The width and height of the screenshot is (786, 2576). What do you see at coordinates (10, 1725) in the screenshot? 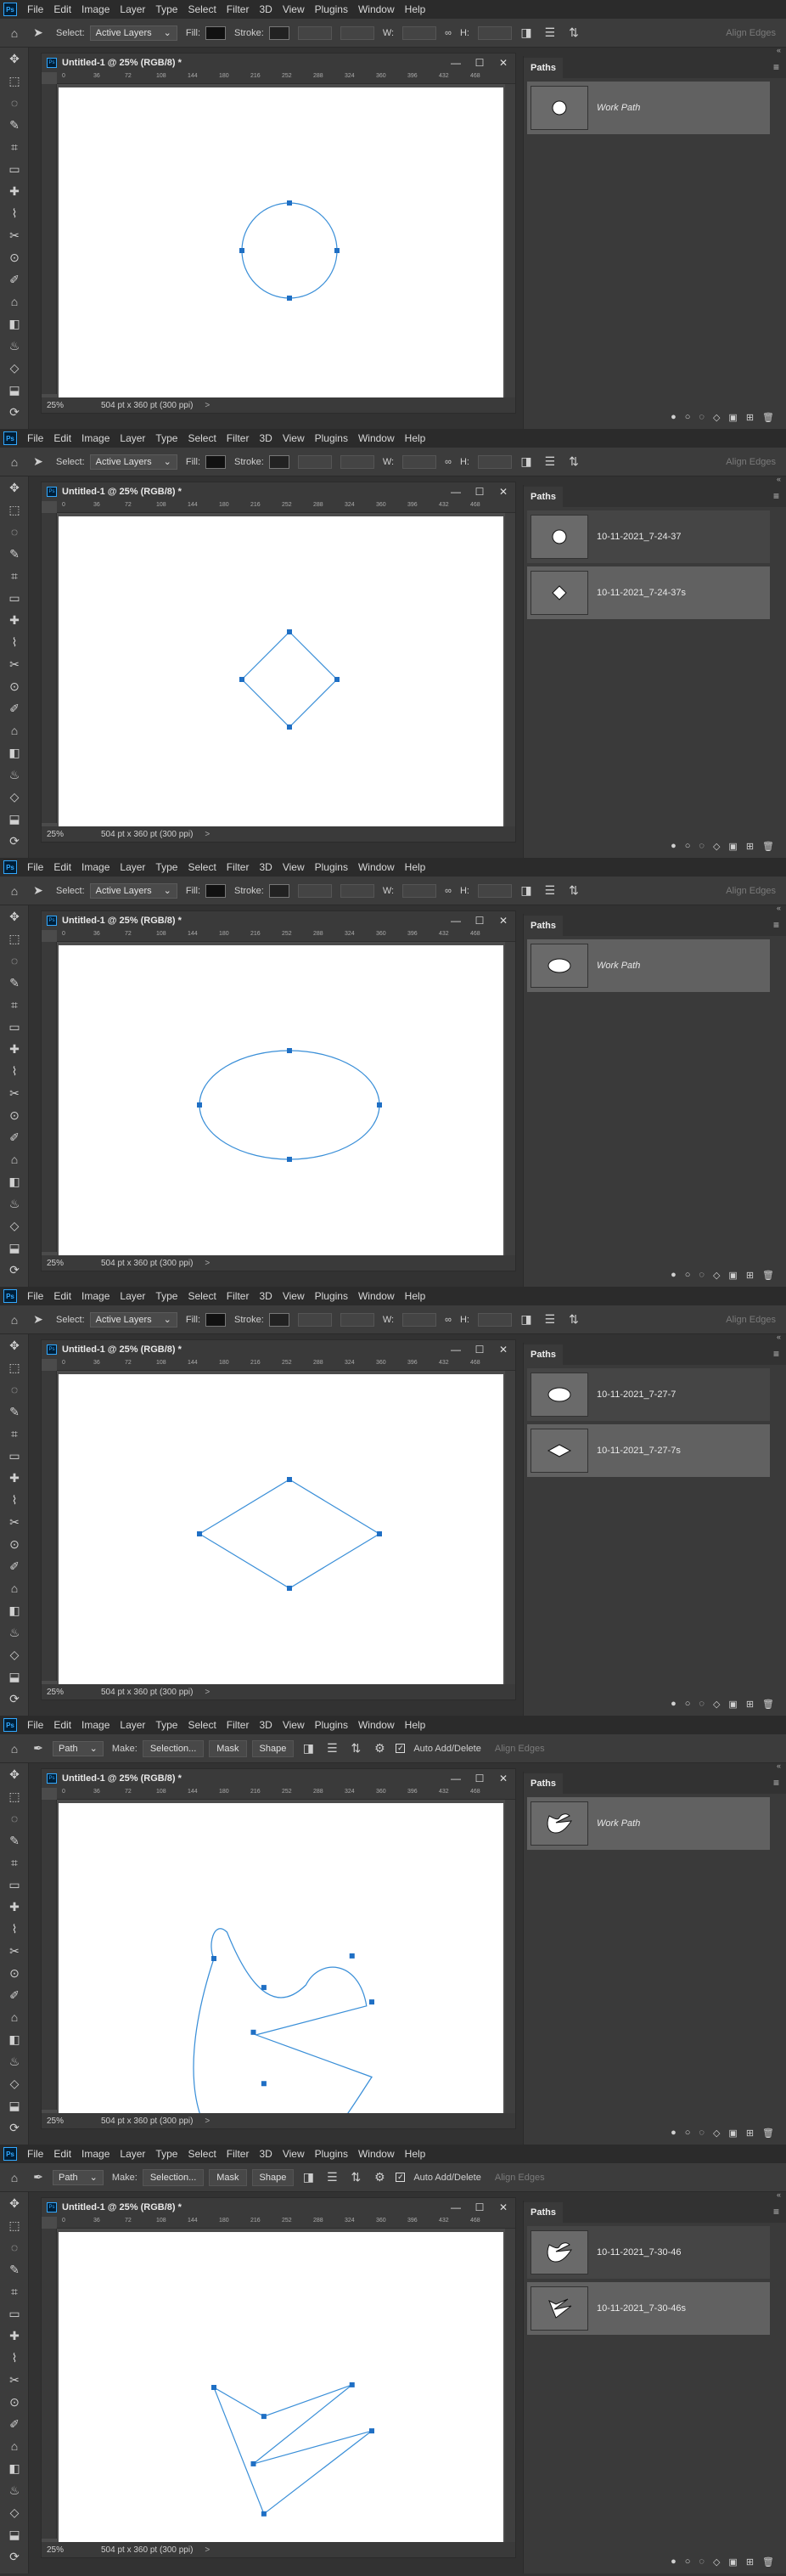
I see `photoshop-logo-icon: Ps` at bounding box center [10, 1725].